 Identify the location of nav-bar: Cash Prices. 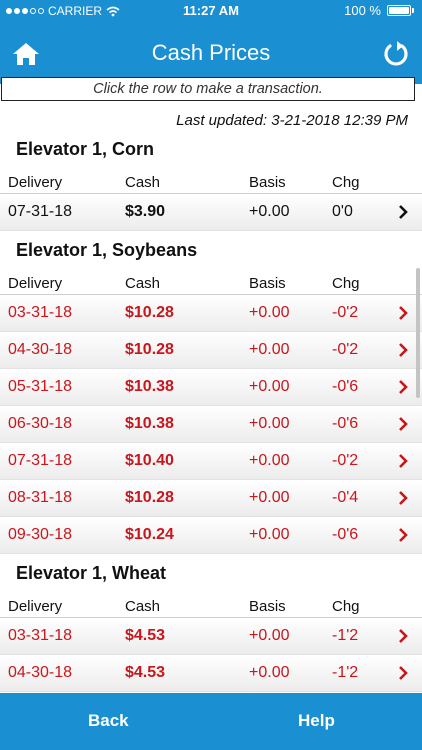
(211, 54).